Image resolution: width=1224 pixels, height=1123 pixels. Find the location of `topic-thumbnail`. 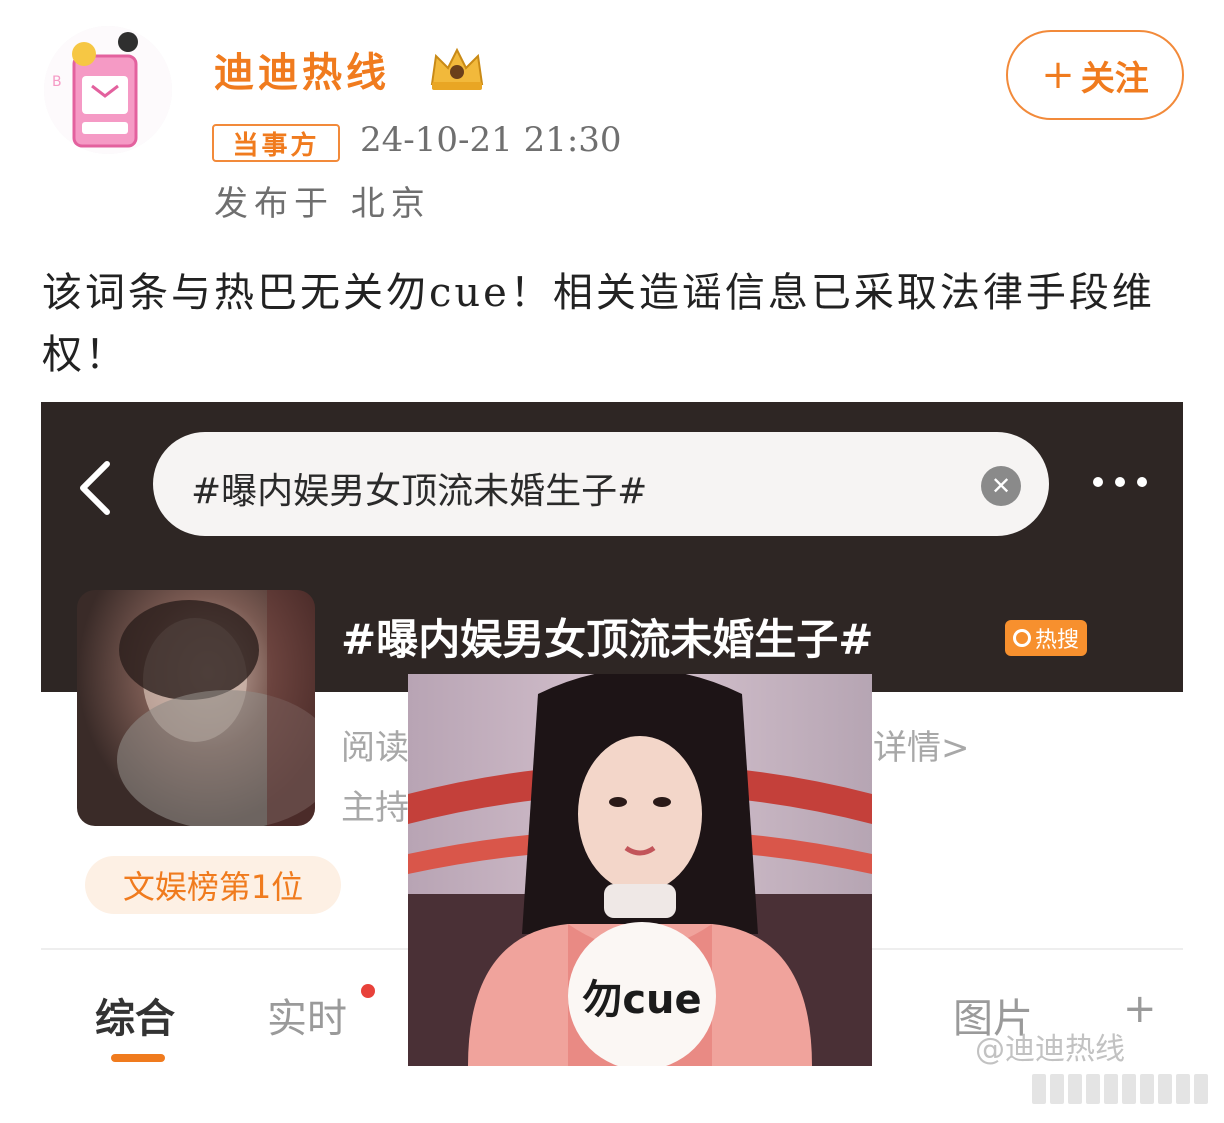

topic-thumbnail is located at coordinates (196, 708).